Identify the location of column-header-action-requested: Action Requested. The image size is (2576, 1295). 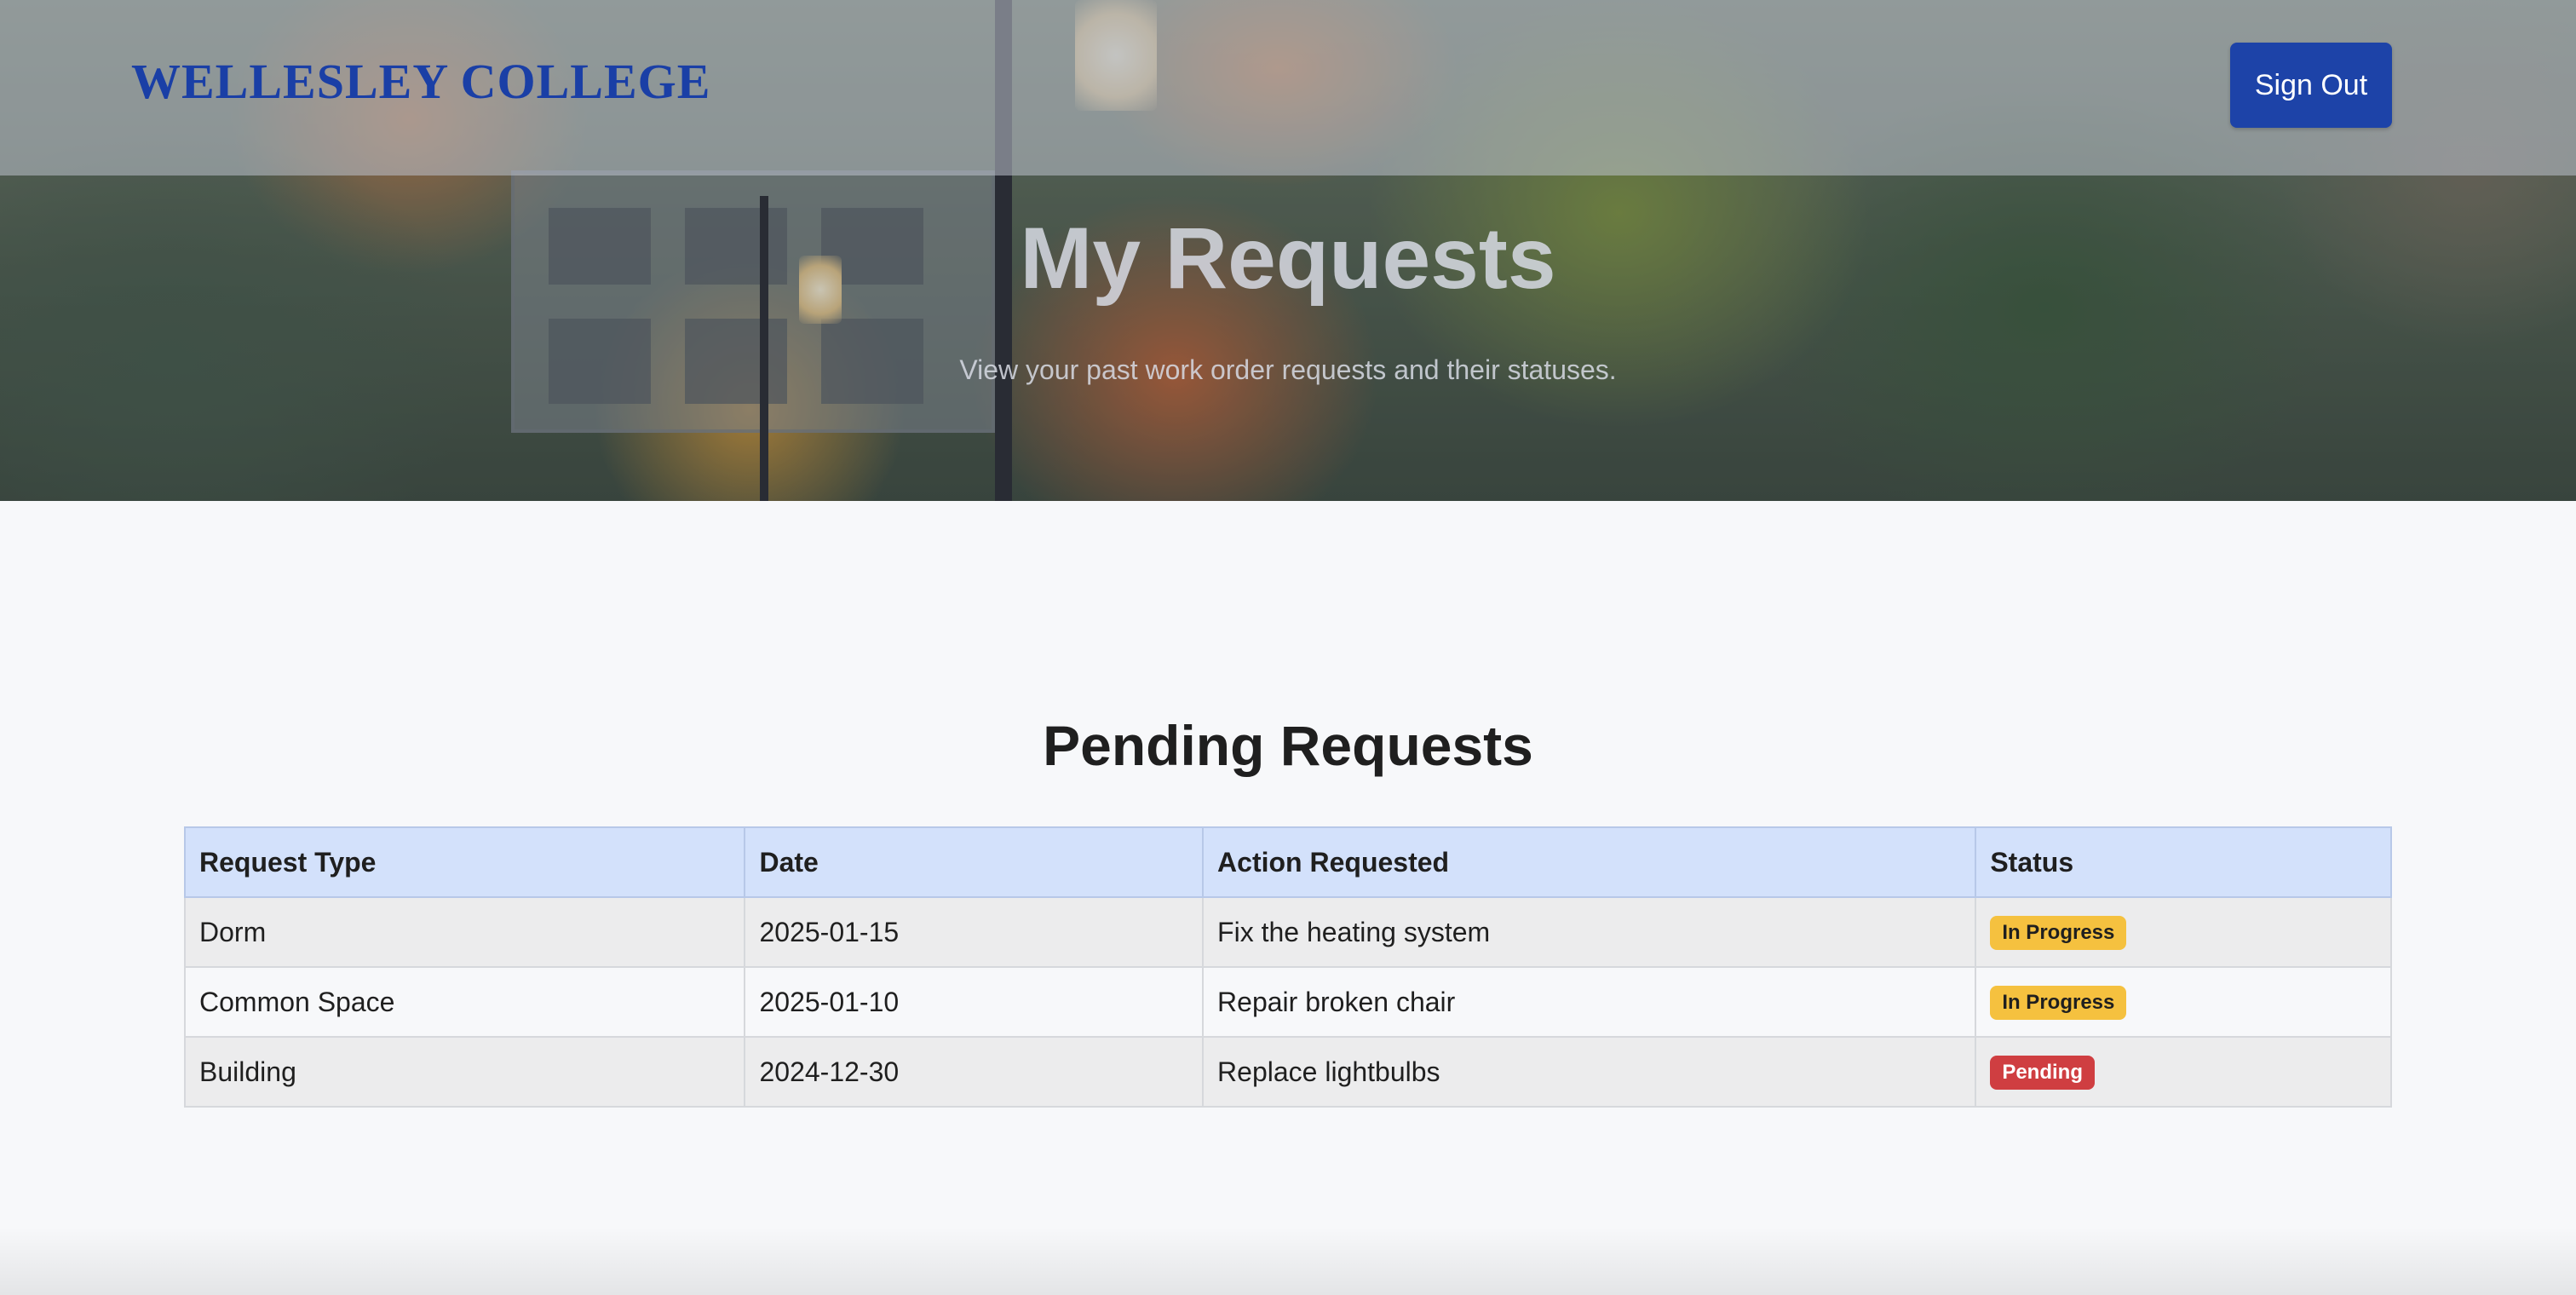
(1589, 862).